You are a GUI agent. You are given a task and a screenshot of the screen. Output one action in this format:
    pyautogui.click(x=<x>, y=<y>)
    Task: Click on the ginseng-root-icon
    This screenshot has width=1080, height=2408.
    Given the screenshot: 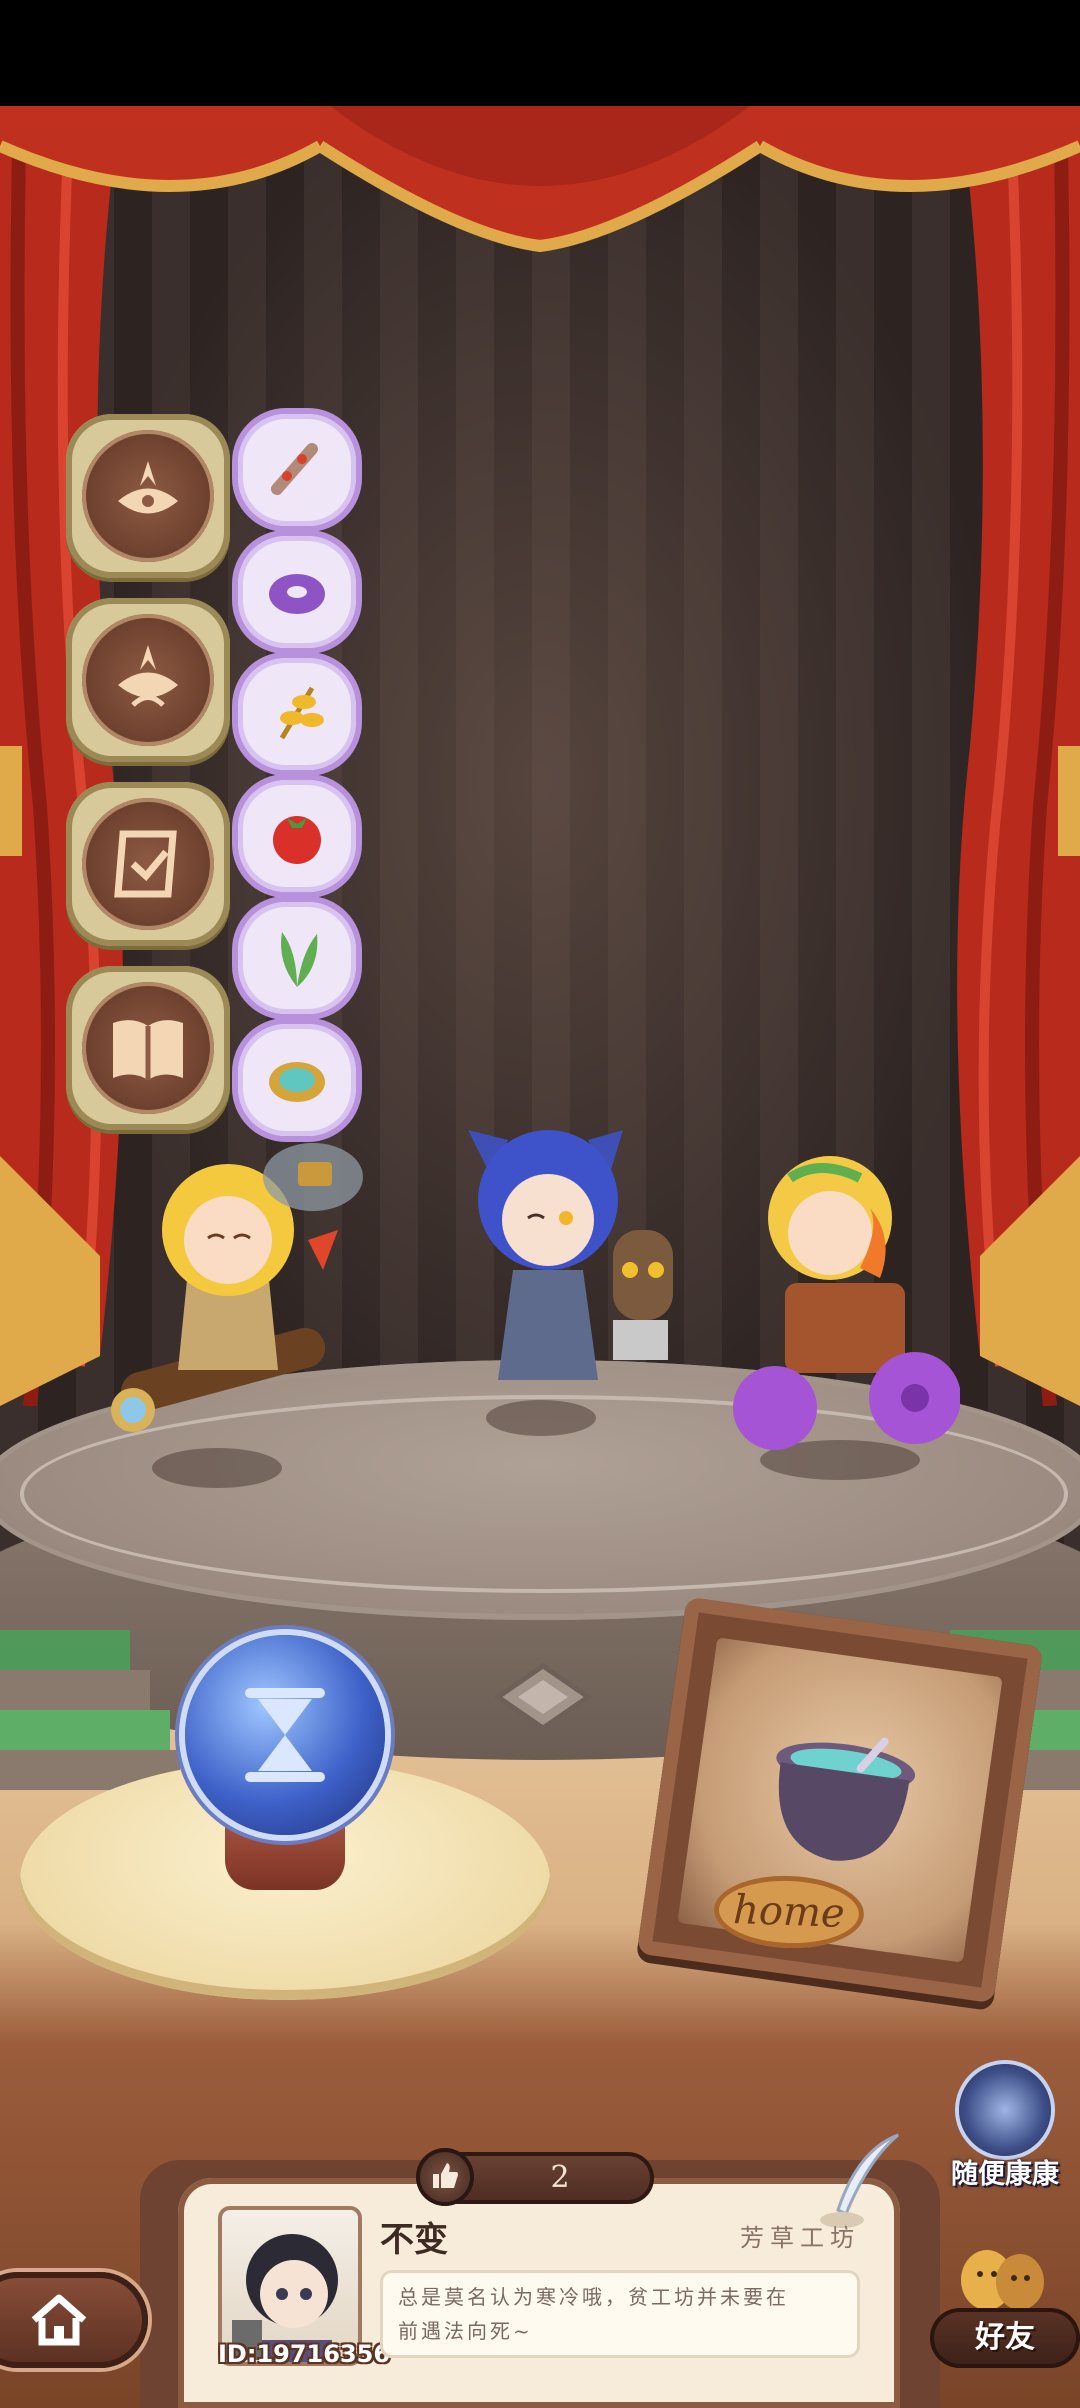 What is the action you would take?
    pyautogui.click(x=294, y=469)
    